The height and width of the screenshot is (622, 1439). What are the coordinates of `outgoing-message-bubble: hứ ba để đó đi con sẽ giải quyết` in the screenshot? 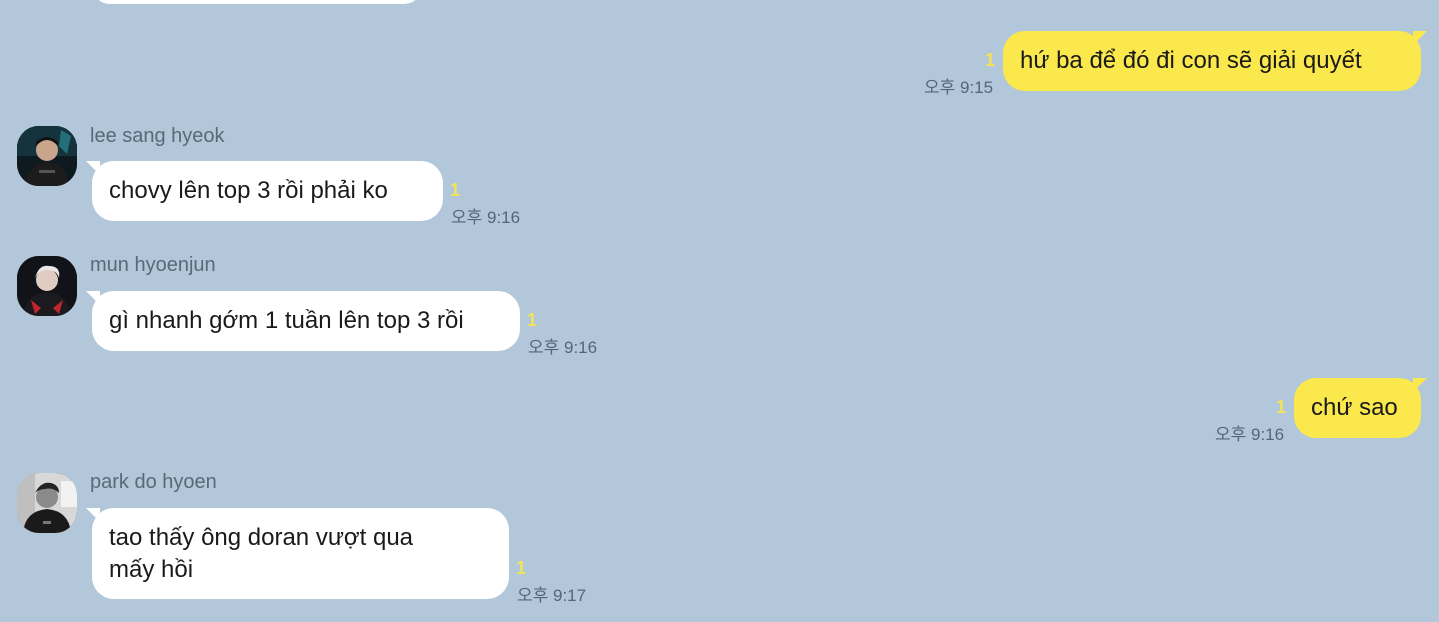 It's located at (1215, 61).